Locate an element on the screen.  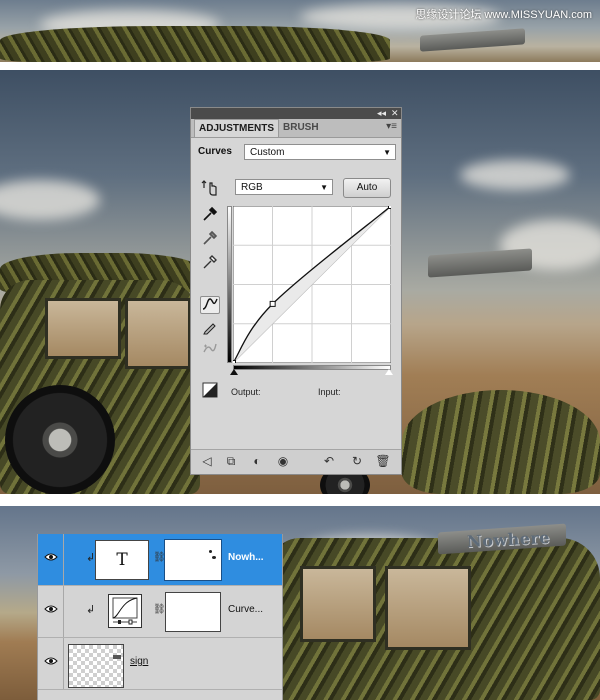
tab-brush: BRUSH is located at coordinates (301, 128).